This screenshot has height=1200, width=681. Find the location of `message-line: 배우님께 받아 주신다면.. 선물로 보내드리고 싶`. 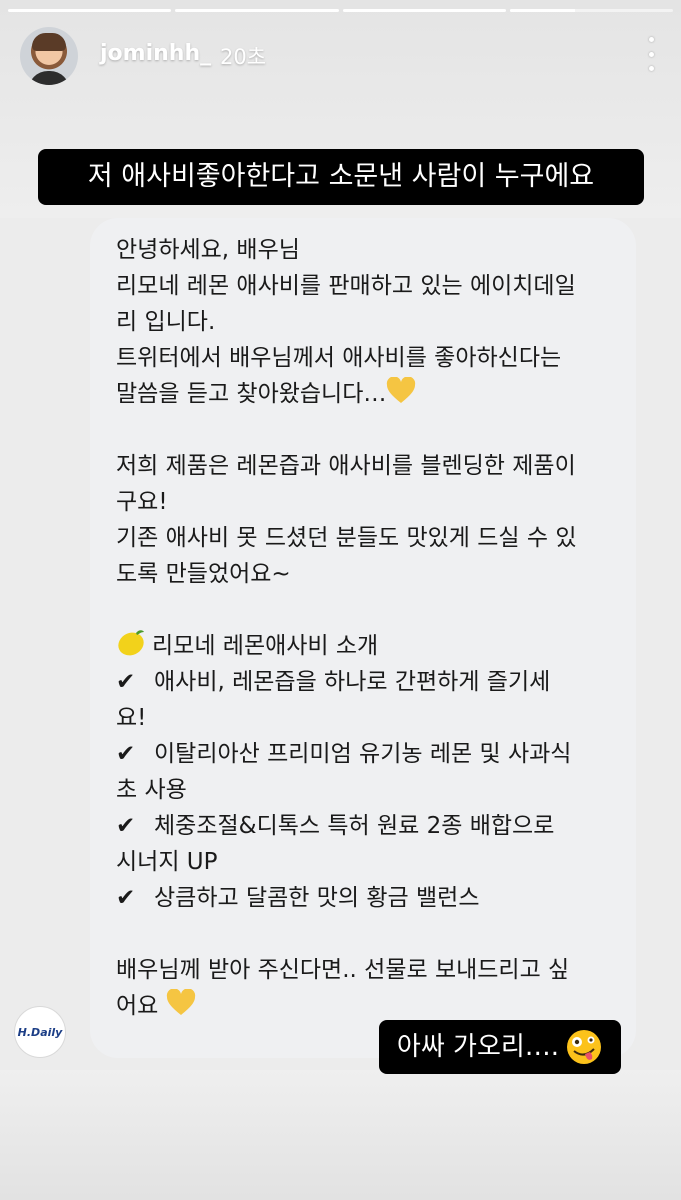

message-line: 배우님께 받아 주신다면.. 선물로 보내드리고 싶 is located at coordinates (343, 970).